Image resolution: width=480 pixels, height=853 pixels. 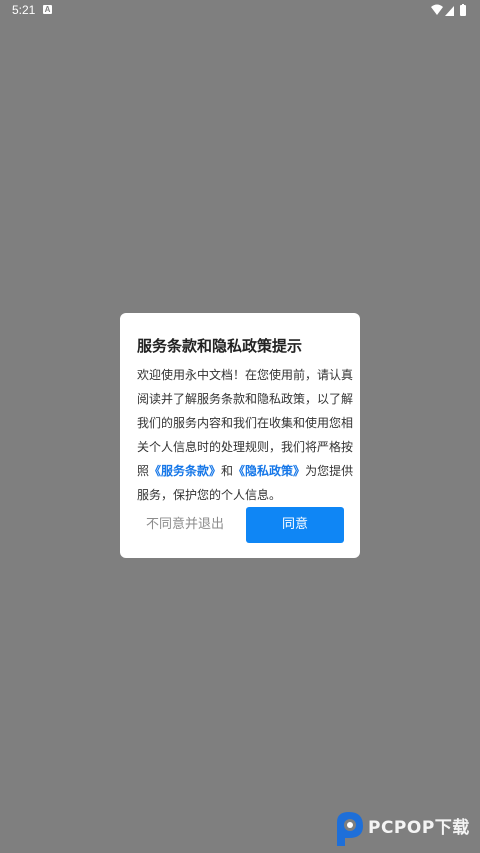 I want to click on body-line-5-prefix: 照, so click(x=143, y=471).